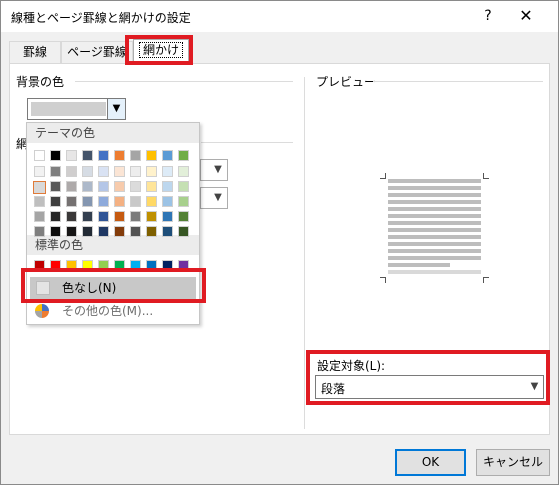 The height and width of the screenshot is (485, 559). Describe the element at coordinates (184, 81) in the screenshot. I see `fill-separator` at that location.